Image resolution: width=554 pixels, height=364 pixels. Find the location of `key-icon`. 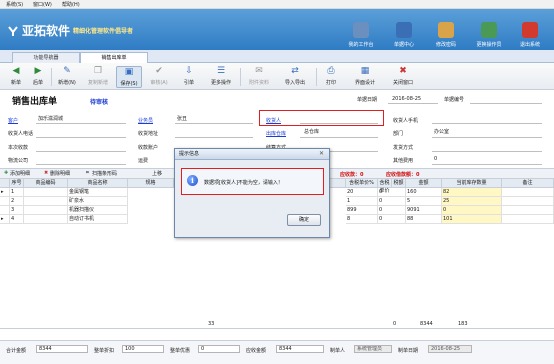

key-icon is located at coordinates (446, 30).